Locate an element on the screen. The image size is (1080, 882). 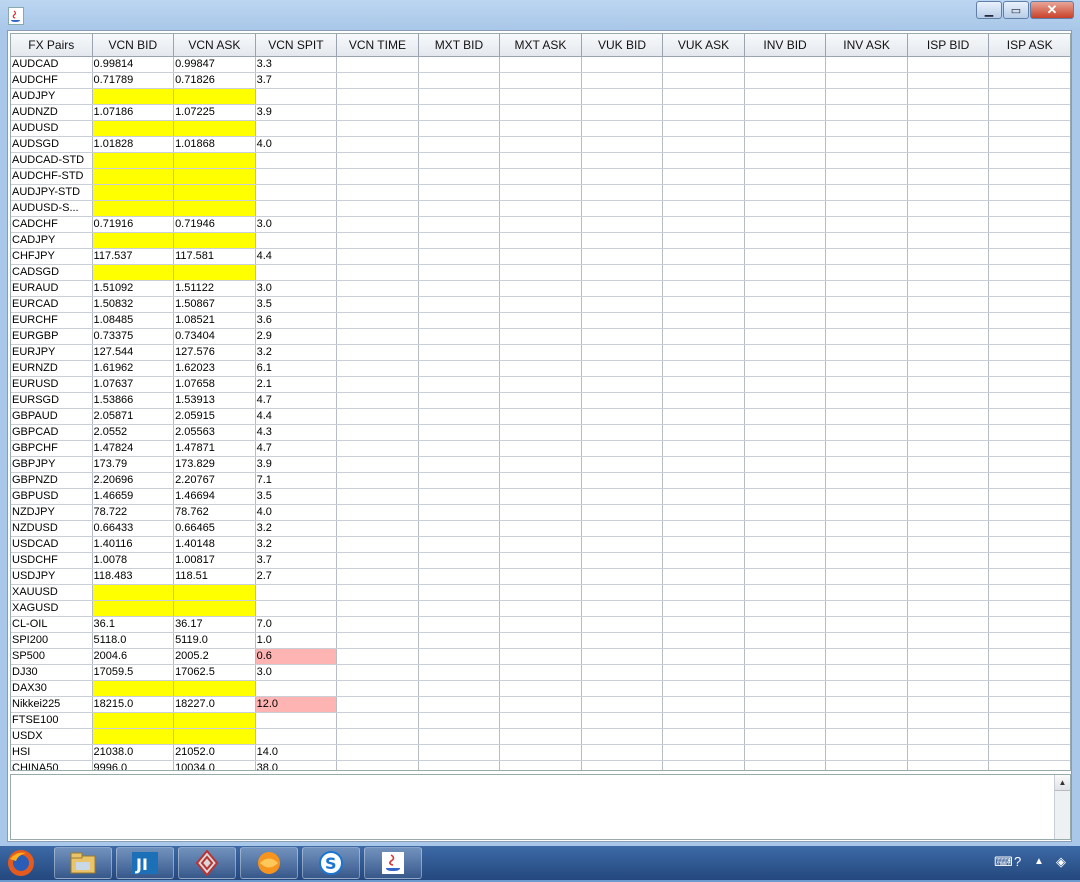
vcn-bid-cell: 0.99814 is located at coordinates (133, 64).